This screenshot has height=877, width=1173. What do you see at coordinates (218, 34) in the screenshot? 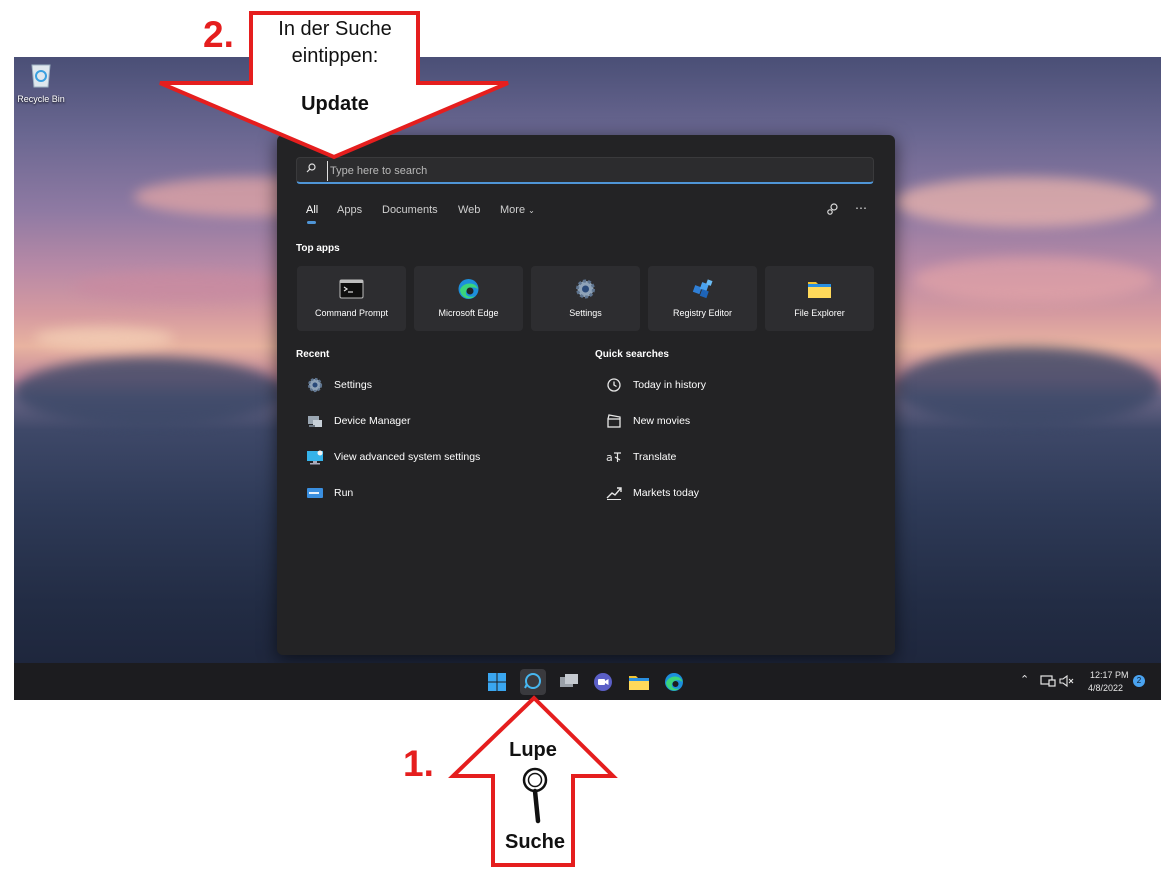
I see `step-2-number: 2.` at bounding box center [218, 34].